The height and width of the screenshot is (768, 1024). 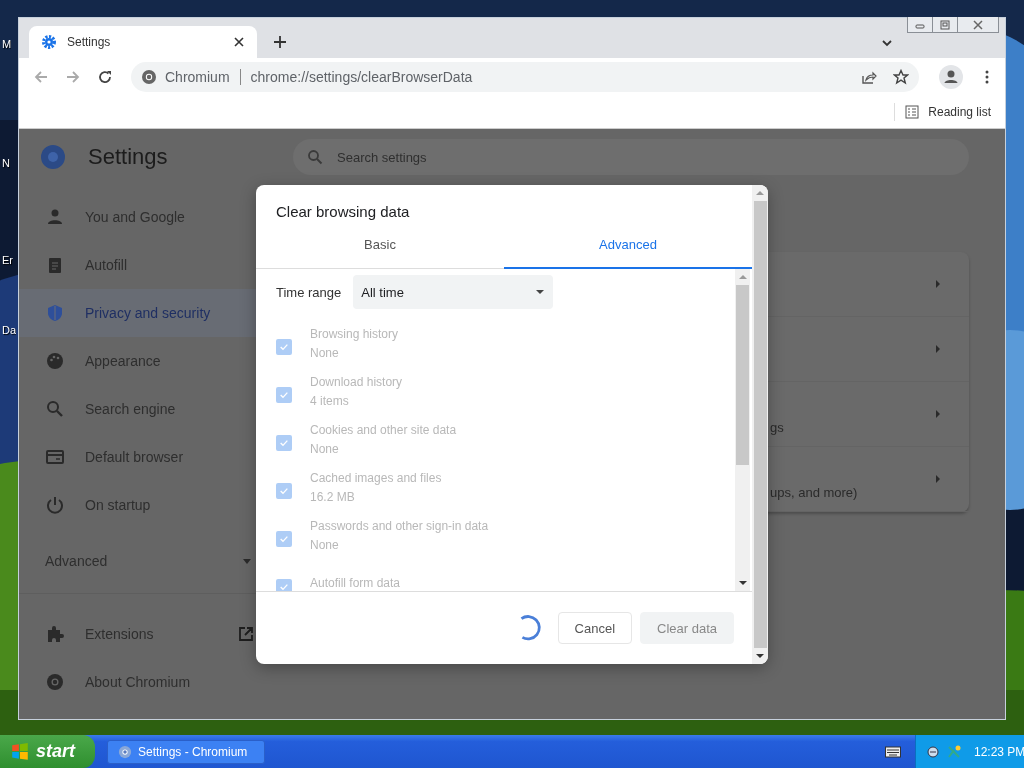 What do you see at coordinates (453, 292) in the screenshot?
I see `time-range-dropdown: All time` at bounding box center [453, 292].